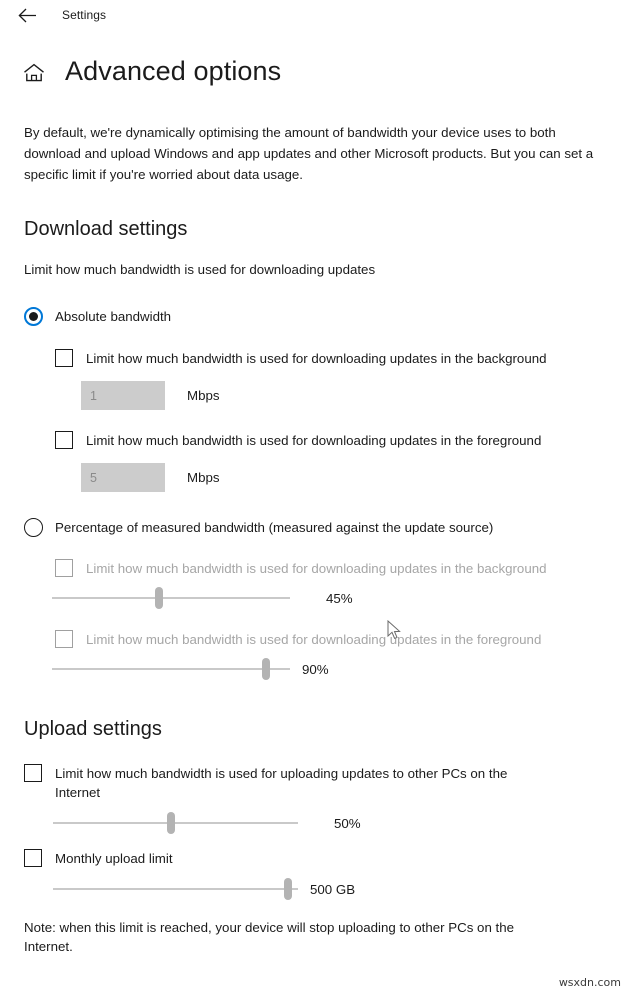  I want to click on slider-upload-internet-value: 50%, so click(347, 823).